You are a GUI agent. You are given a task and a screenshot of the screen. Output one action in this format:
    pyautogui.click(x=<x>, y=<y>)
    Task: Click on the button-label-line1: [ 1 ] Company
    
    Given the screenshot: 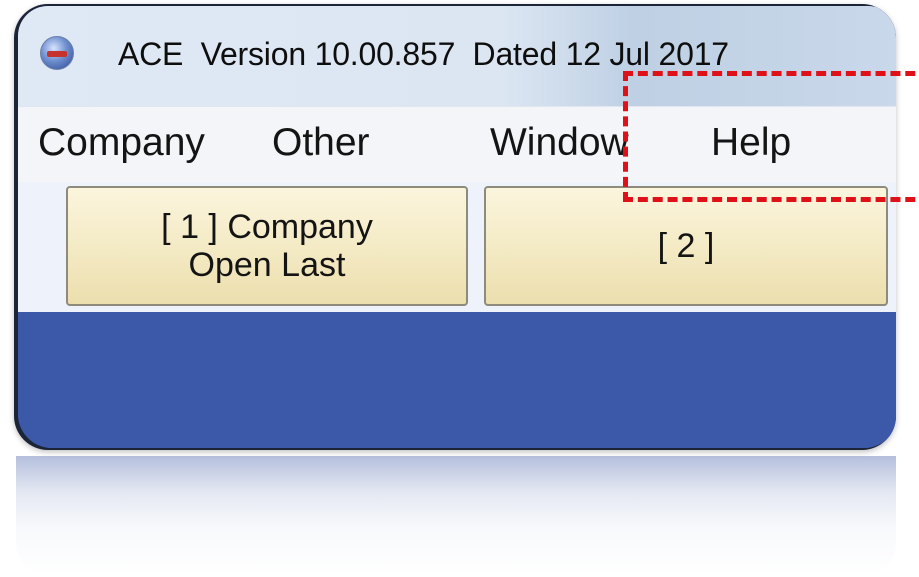 What is the action you would take?
    pyautogui.click(x=267, y=227)
    